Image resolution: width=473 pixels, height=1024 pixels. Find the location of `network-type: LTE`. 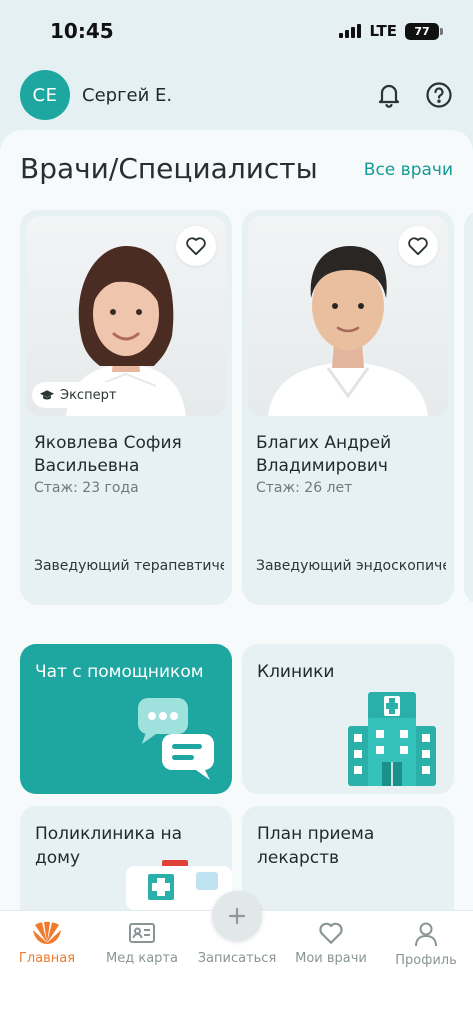

network-type: LTE is located at coordinates (383, 31).